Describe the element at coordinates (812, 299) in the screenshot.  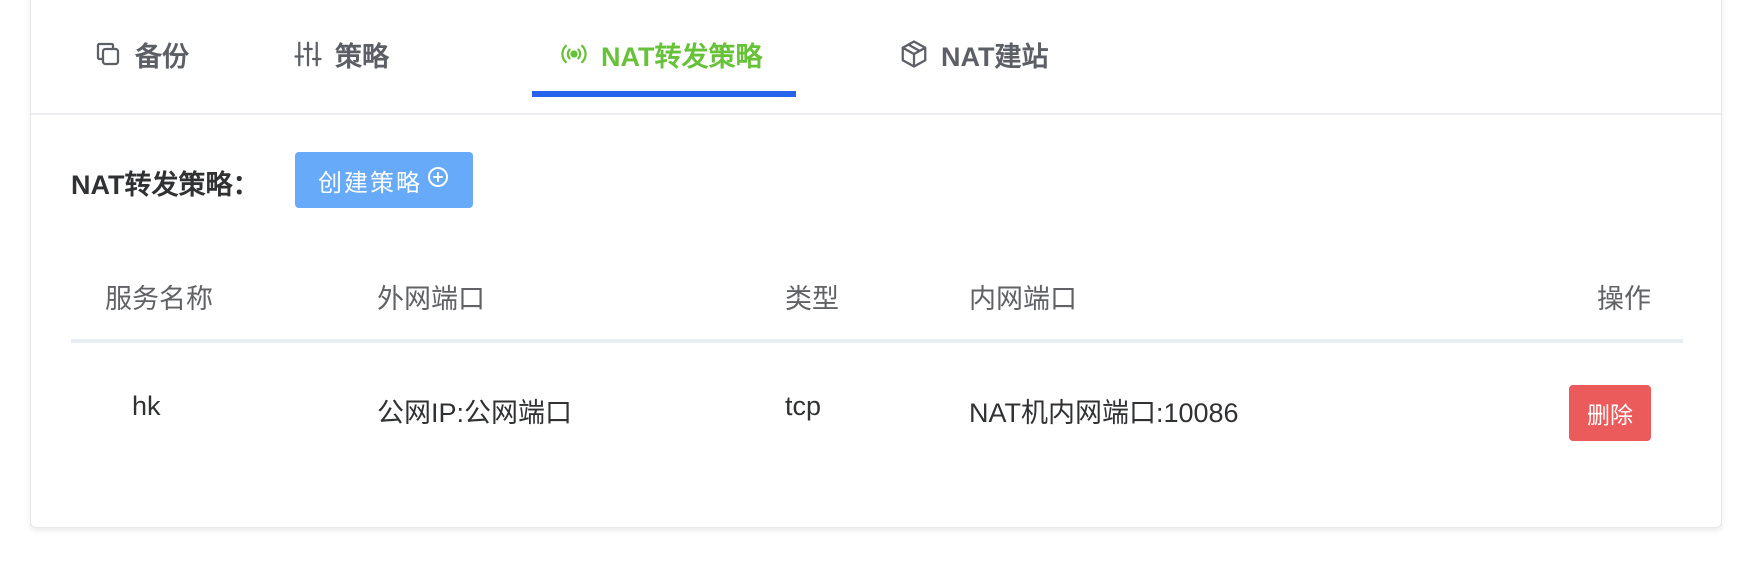
I see `header-type: 类型` at that location.